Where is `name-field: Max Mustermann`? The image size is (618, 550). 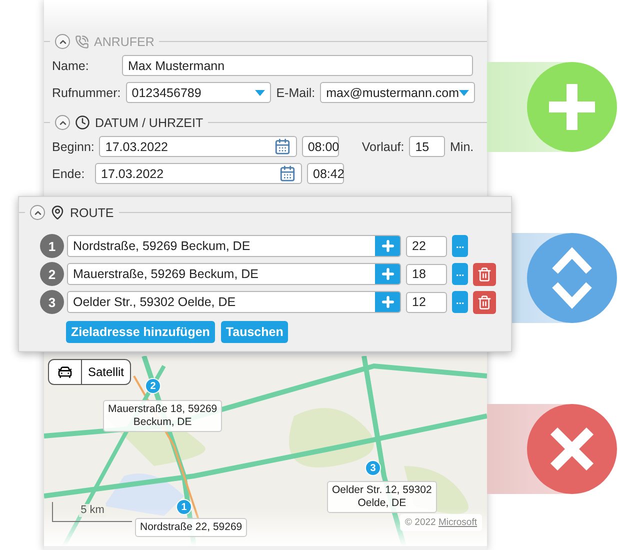 name-field: Max Mustermann is located at coordinates (297, 65).